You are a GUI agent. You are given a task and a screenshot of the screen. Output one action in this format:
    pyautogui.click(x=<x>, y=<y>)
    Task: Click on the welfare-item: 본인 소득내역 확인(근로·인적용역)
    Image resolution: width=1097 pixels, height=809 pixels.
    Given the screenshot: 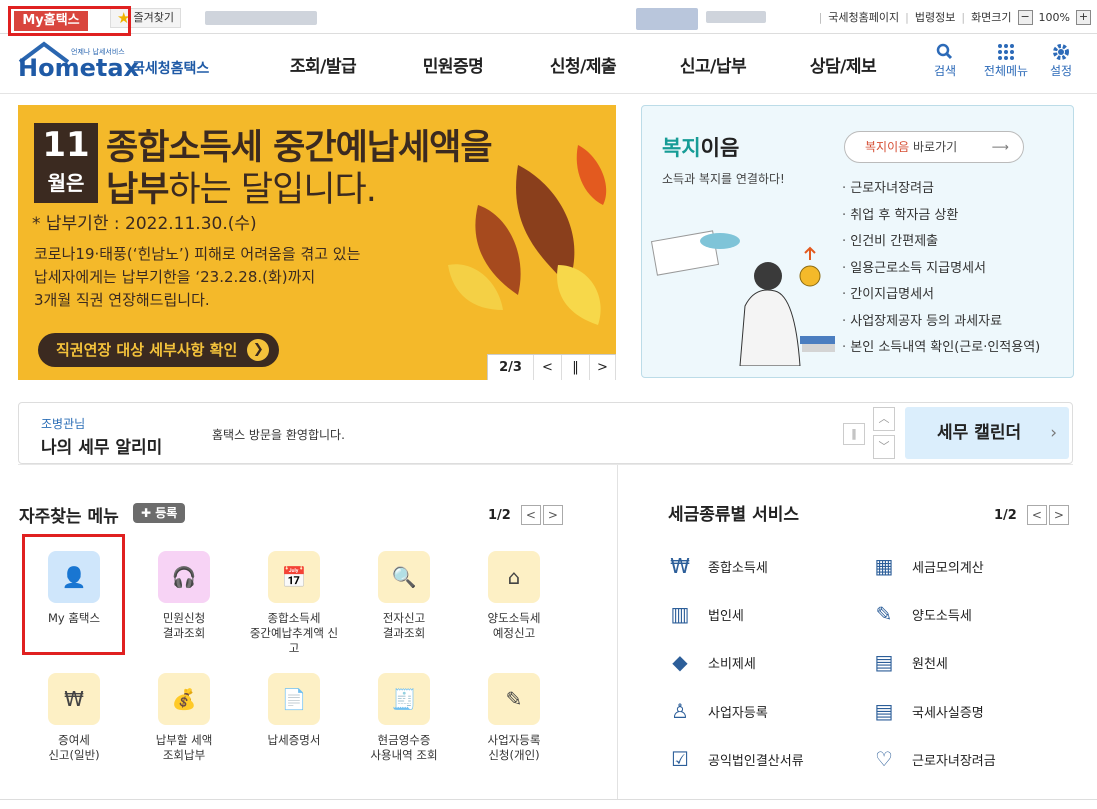 What is the action you would take?
    pyautogui.click(x=941, y=348)
    